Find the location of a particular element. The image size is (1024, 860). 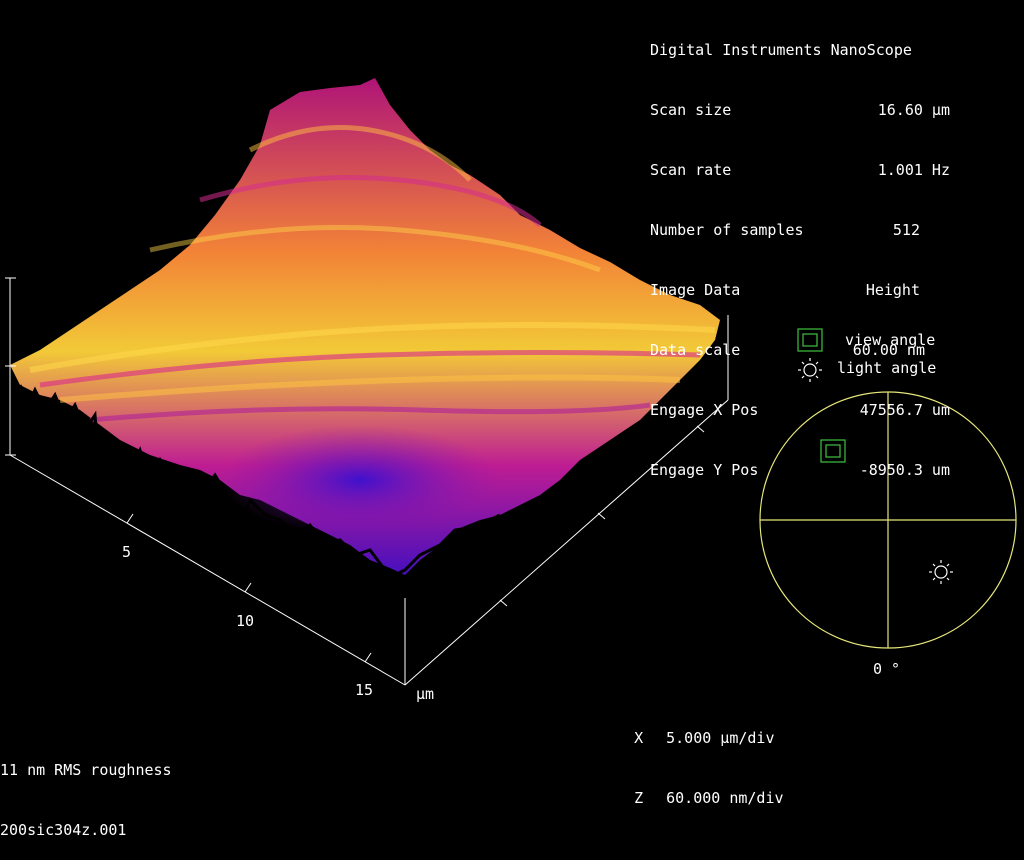

angle-legend: view angle light angle is located at coordinates (864, 354).